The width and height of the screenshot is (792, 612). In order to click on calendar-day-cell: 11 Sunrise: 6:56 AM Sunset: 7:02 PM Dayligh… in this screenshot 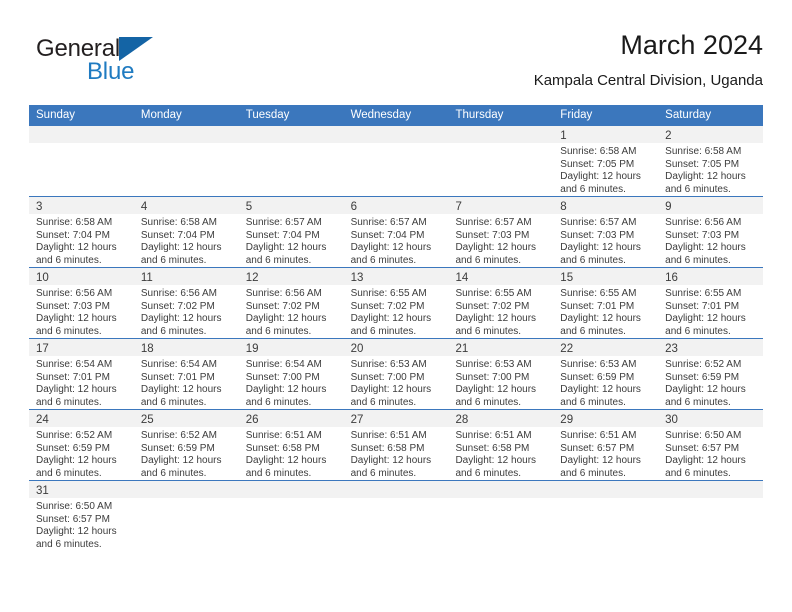, I will do `click(186, 303)`.